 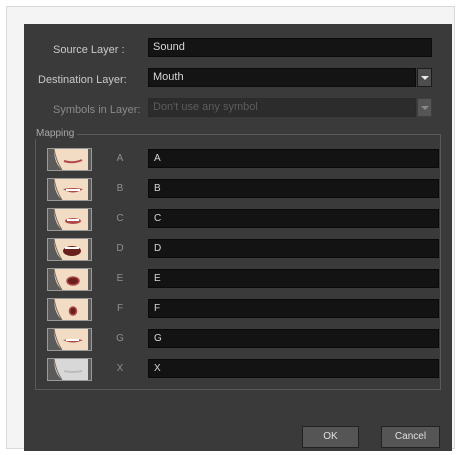 I want to click on mapping-field-a: A, so click(x=293, y=158).